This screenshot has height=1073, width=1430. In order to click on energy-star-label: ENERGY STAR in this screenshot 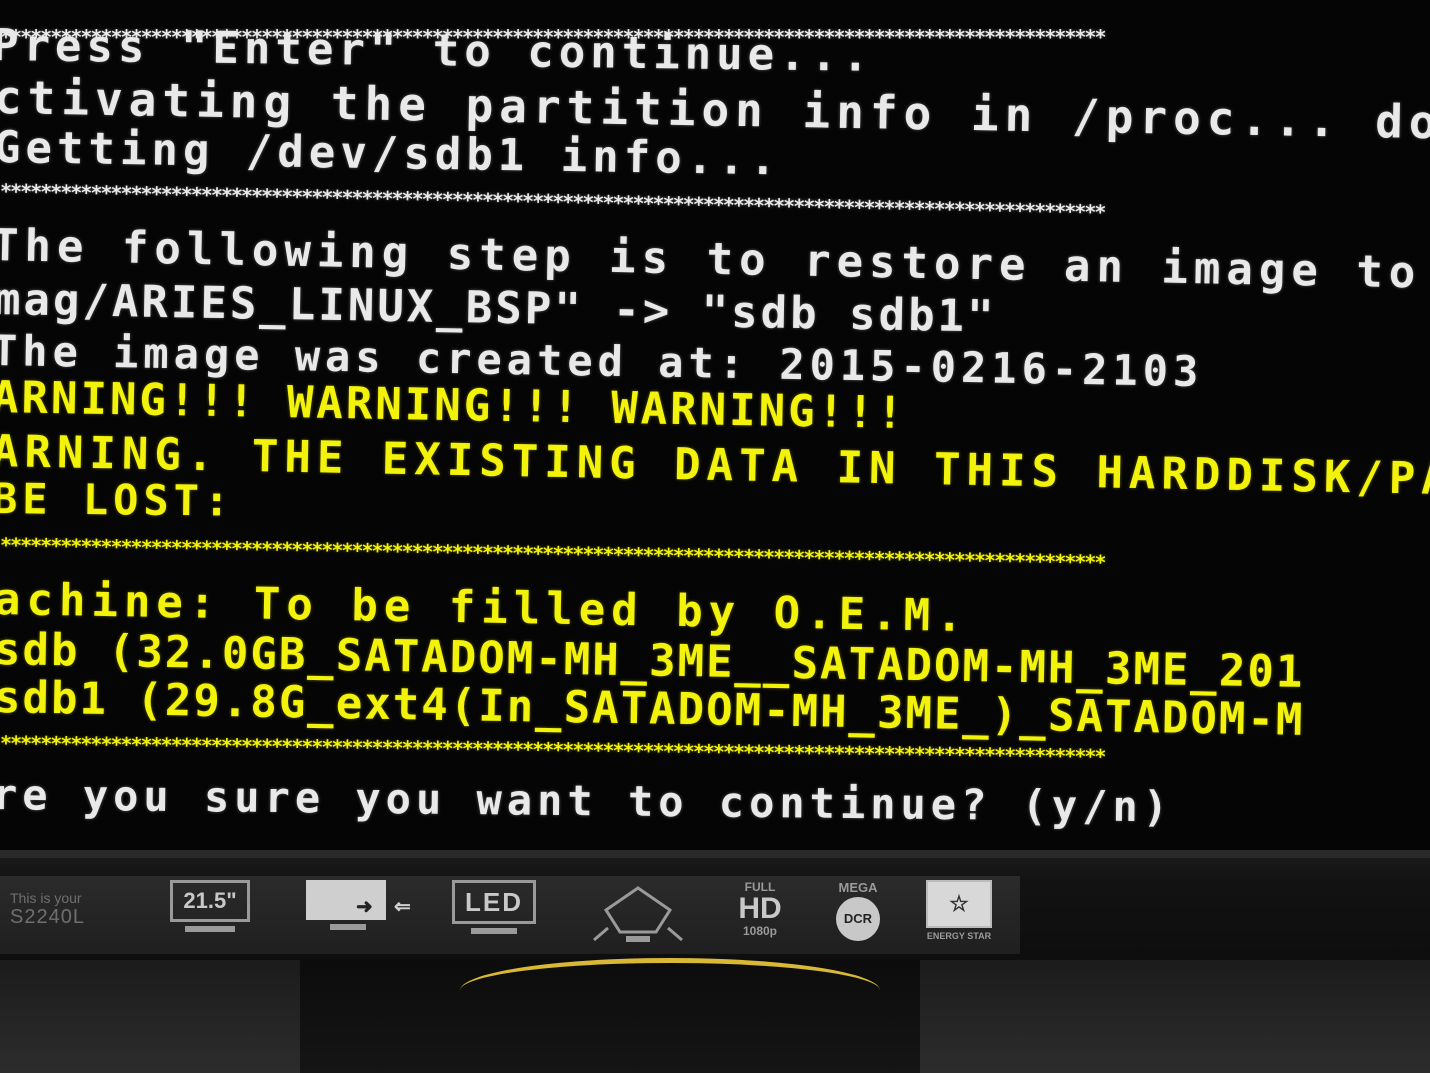, I will do `click(959, 936)`.